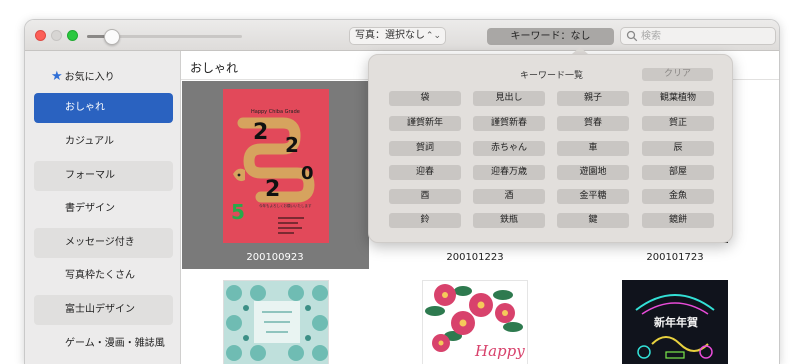 The image size is (800, 364). Describe the element at coordinates (292, 145) in the screenshot. I see `snake-digit-2: 2` at that location.